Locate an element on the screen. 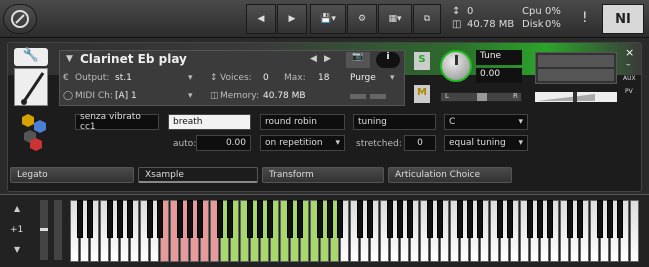 Image resolution: width=649 pixels, height=267 pixels. tune-knob is located at coordinates (456, 66).